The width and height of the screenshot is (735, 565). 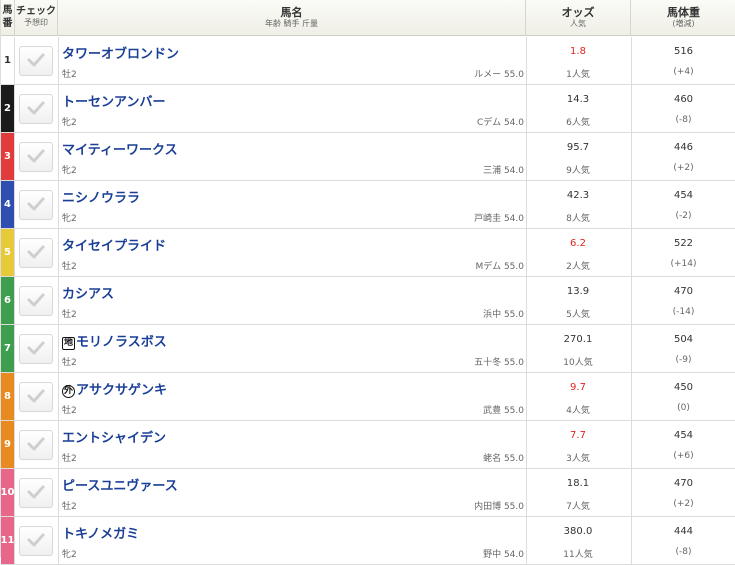 What do you see at coordinates (368, 205) in the screenshot?
I see `table-row: 4 ニシノウララ 牝2 戸崎圭 54.0 42.3 8人気 454 (-2)` at bounding box center [368, 205].